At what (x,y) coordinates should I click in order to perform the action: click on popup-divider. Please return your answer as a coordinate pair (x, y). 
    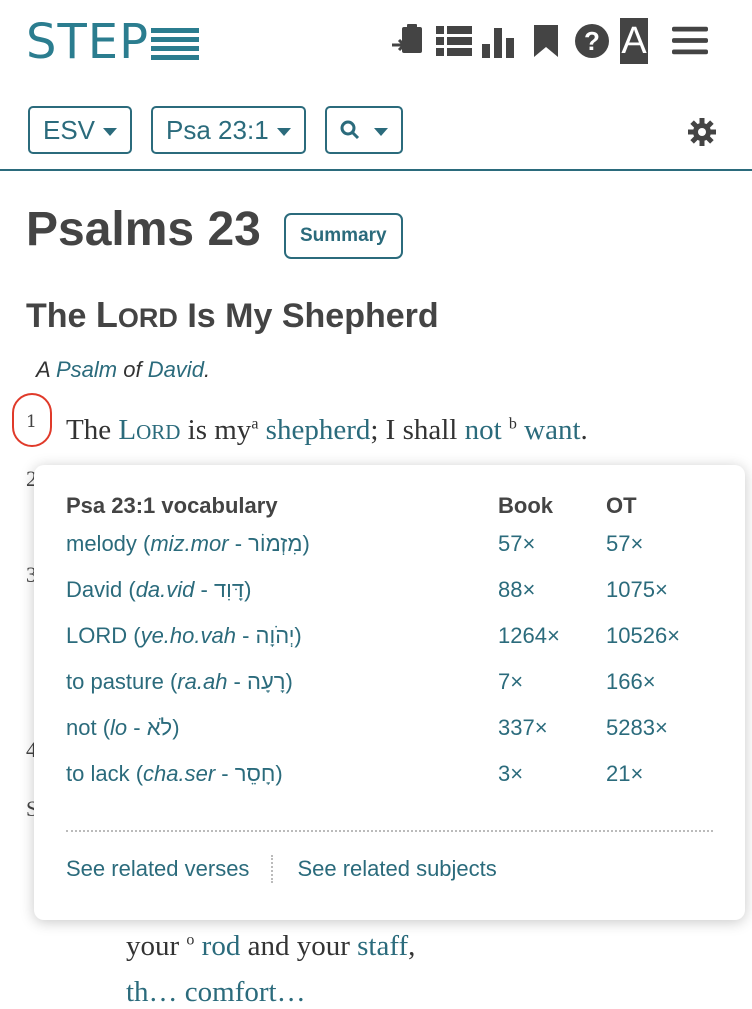
    Looking at the image, I should click on (389, 831).